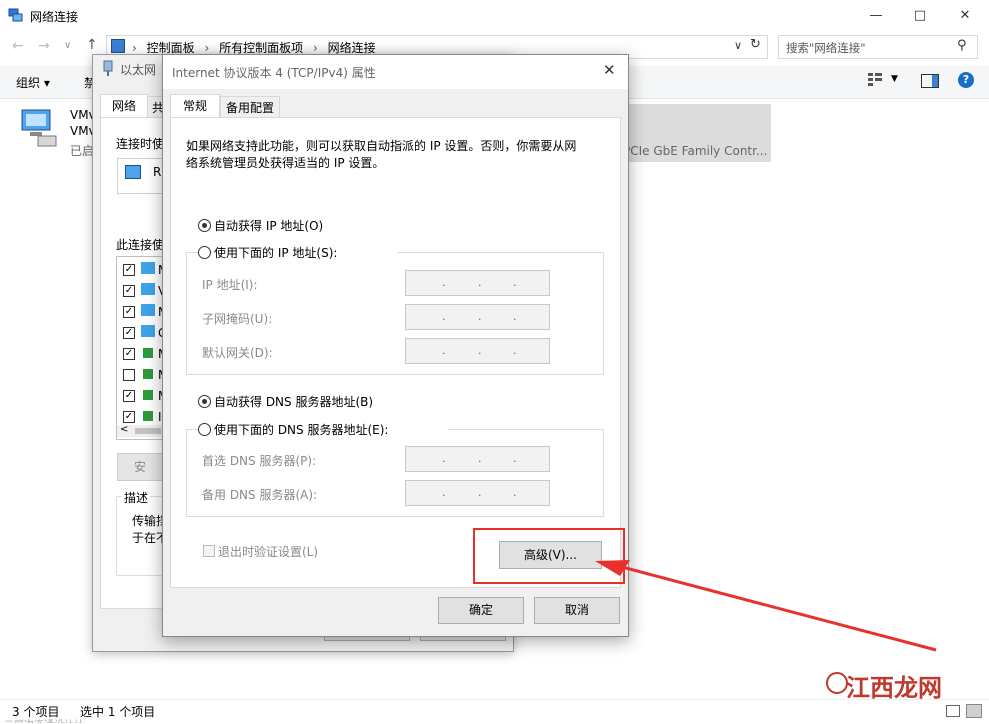 Image resolution: width=989 pixels, height=724 pixels. I want to click on adapter-status: 已启, so click(82, 151).